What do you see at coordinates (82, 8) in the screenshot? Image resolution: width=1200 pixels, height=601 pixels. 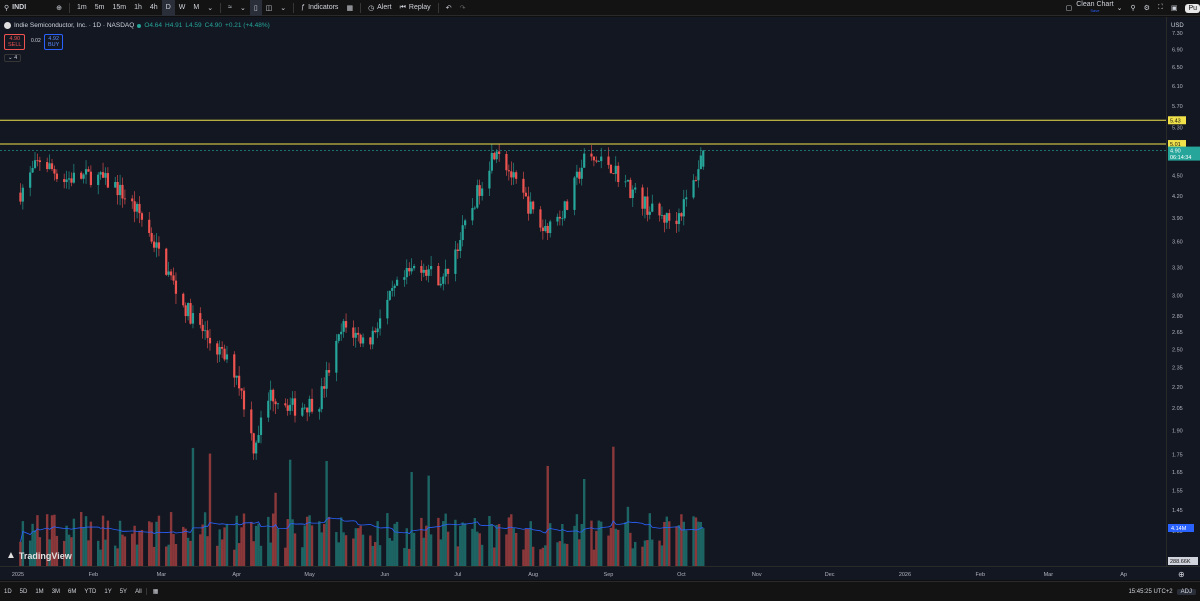 I see `interval-1m: 1m` at bounding box center [82, 8].